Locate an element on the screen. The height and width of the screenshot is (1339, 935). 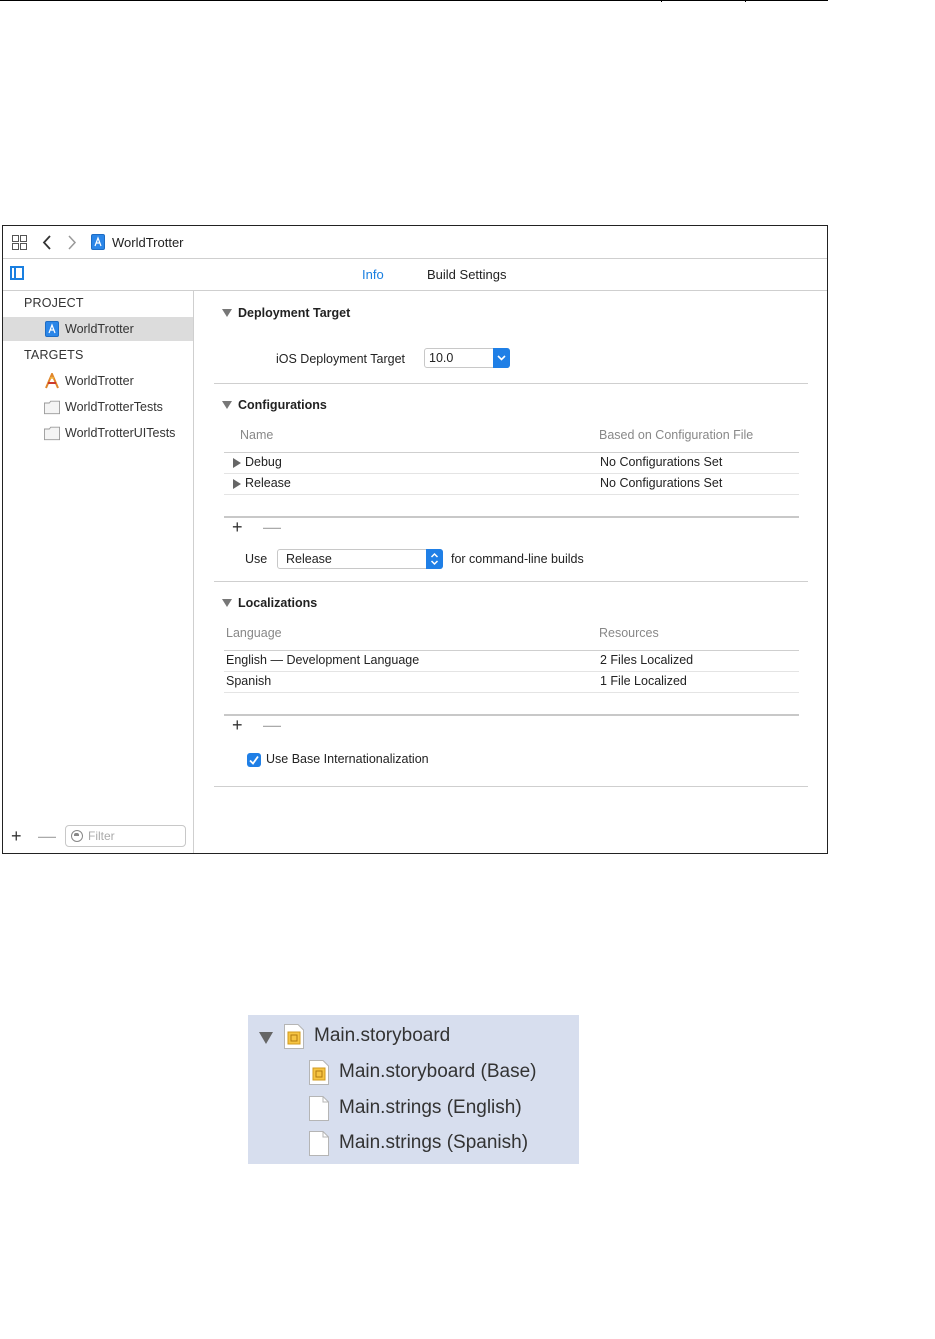
sidebar-footer: + — is located at coordinates (98, 838).